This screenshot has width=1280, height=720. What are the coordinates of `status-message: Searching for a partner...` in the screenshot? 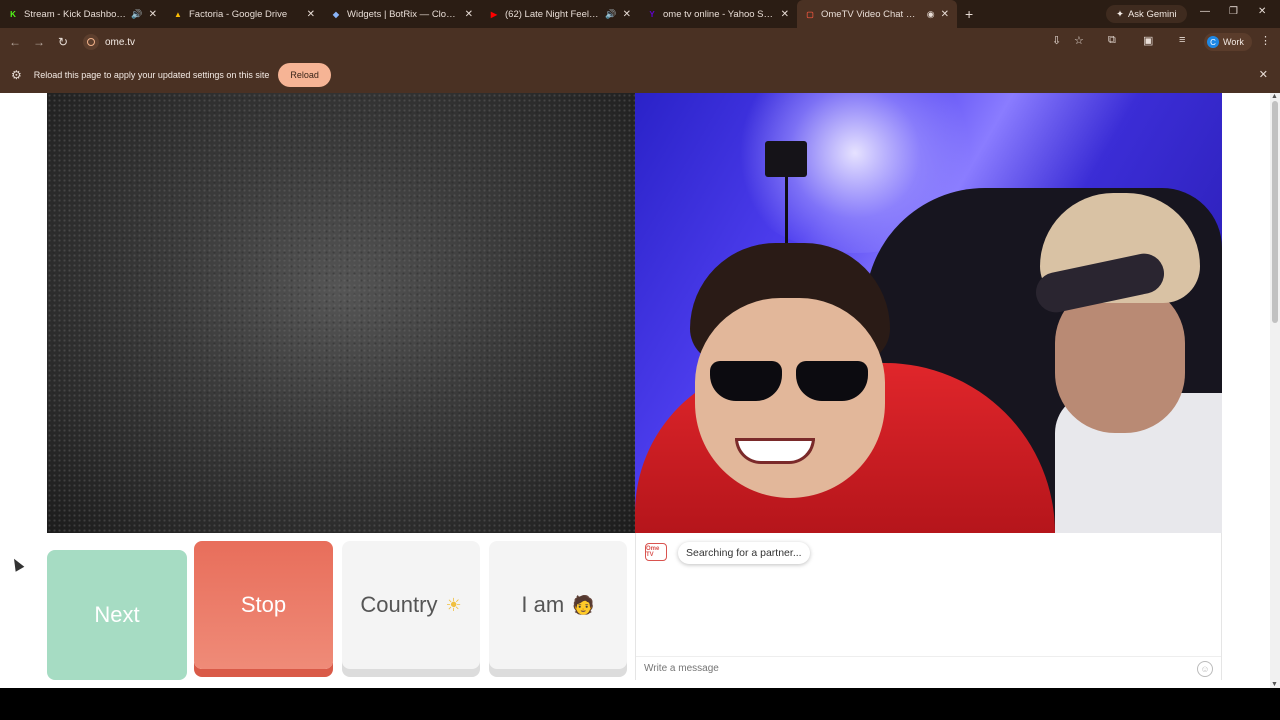 It's located at (744, 553).